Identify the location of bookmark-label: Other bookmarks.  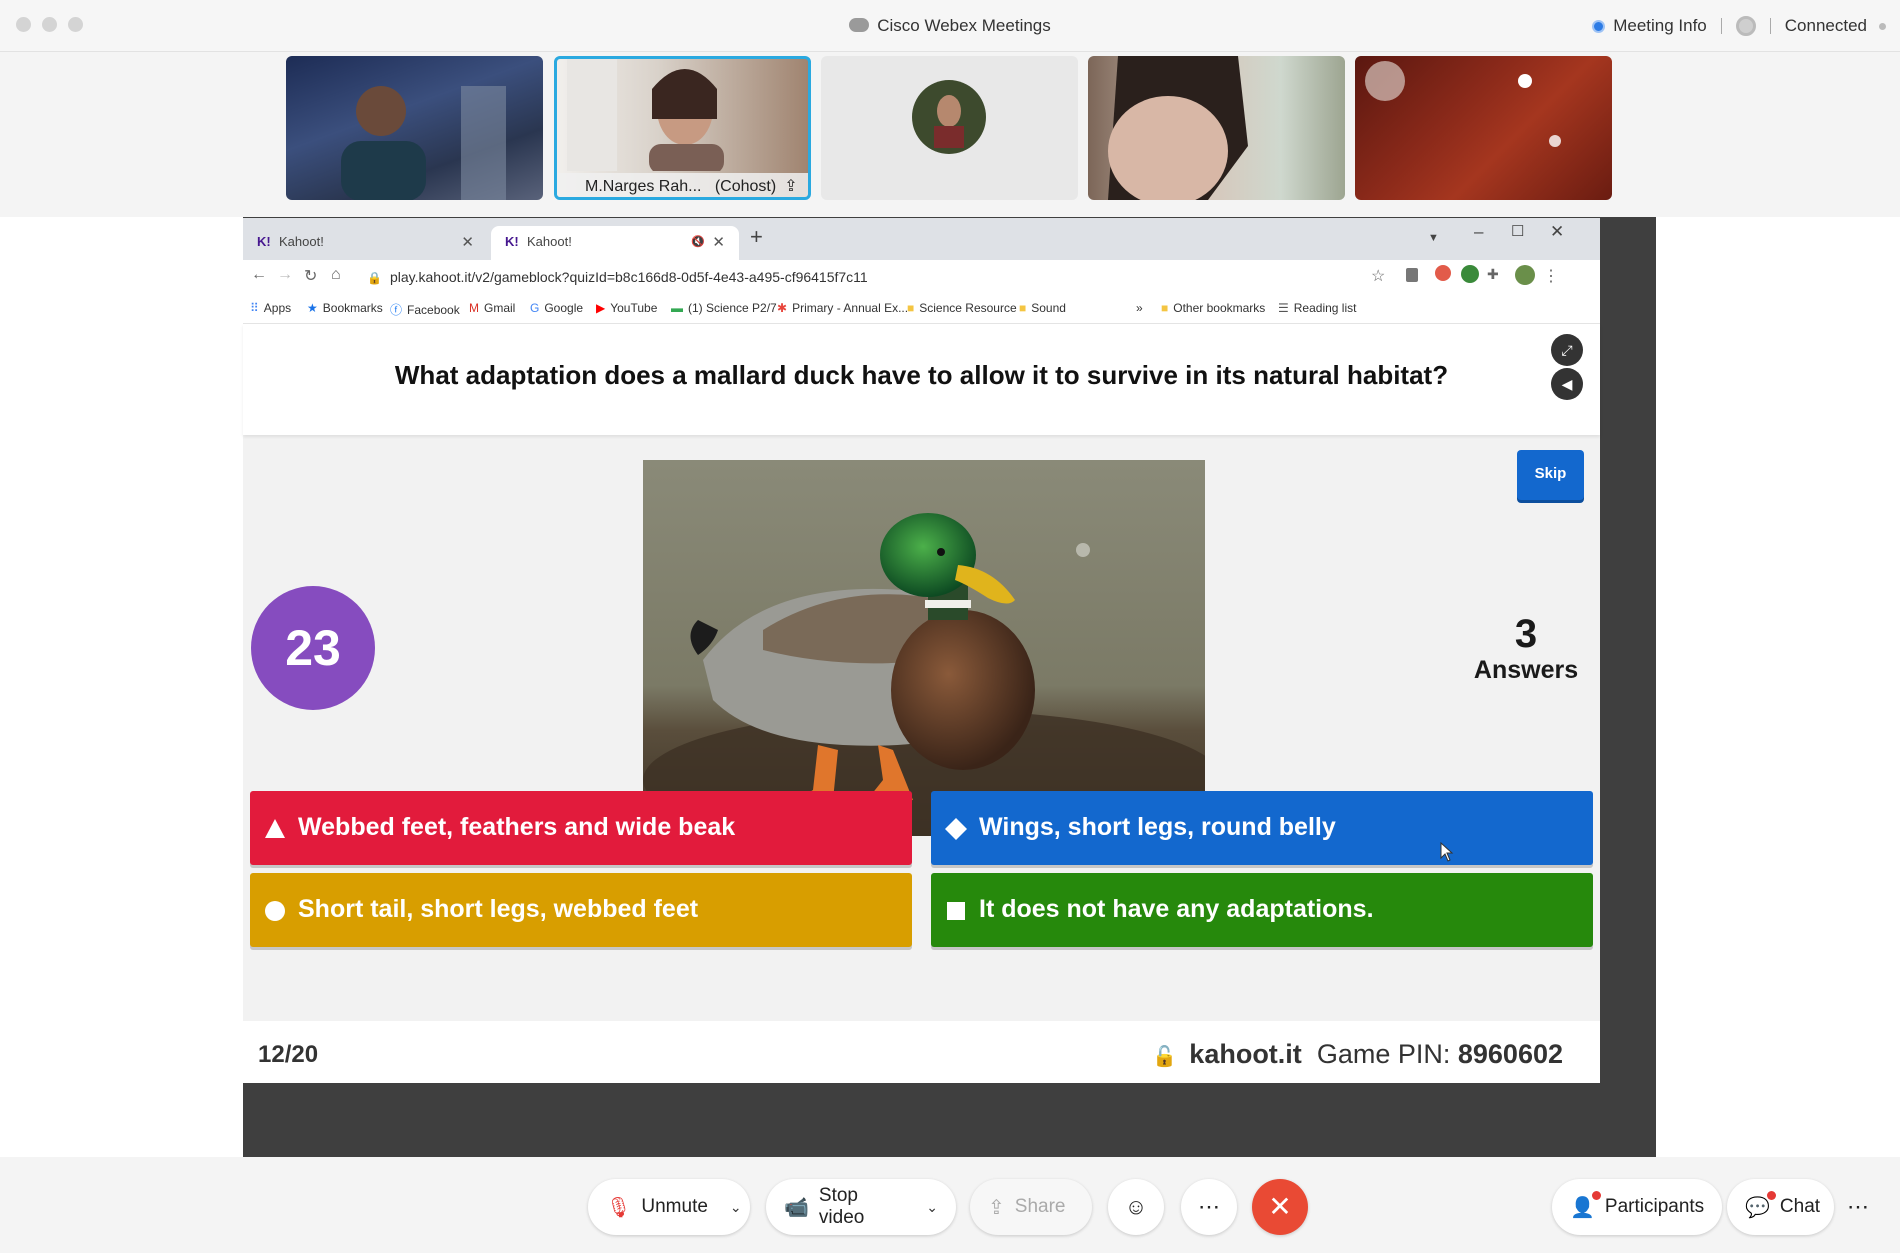
(1219, 308).